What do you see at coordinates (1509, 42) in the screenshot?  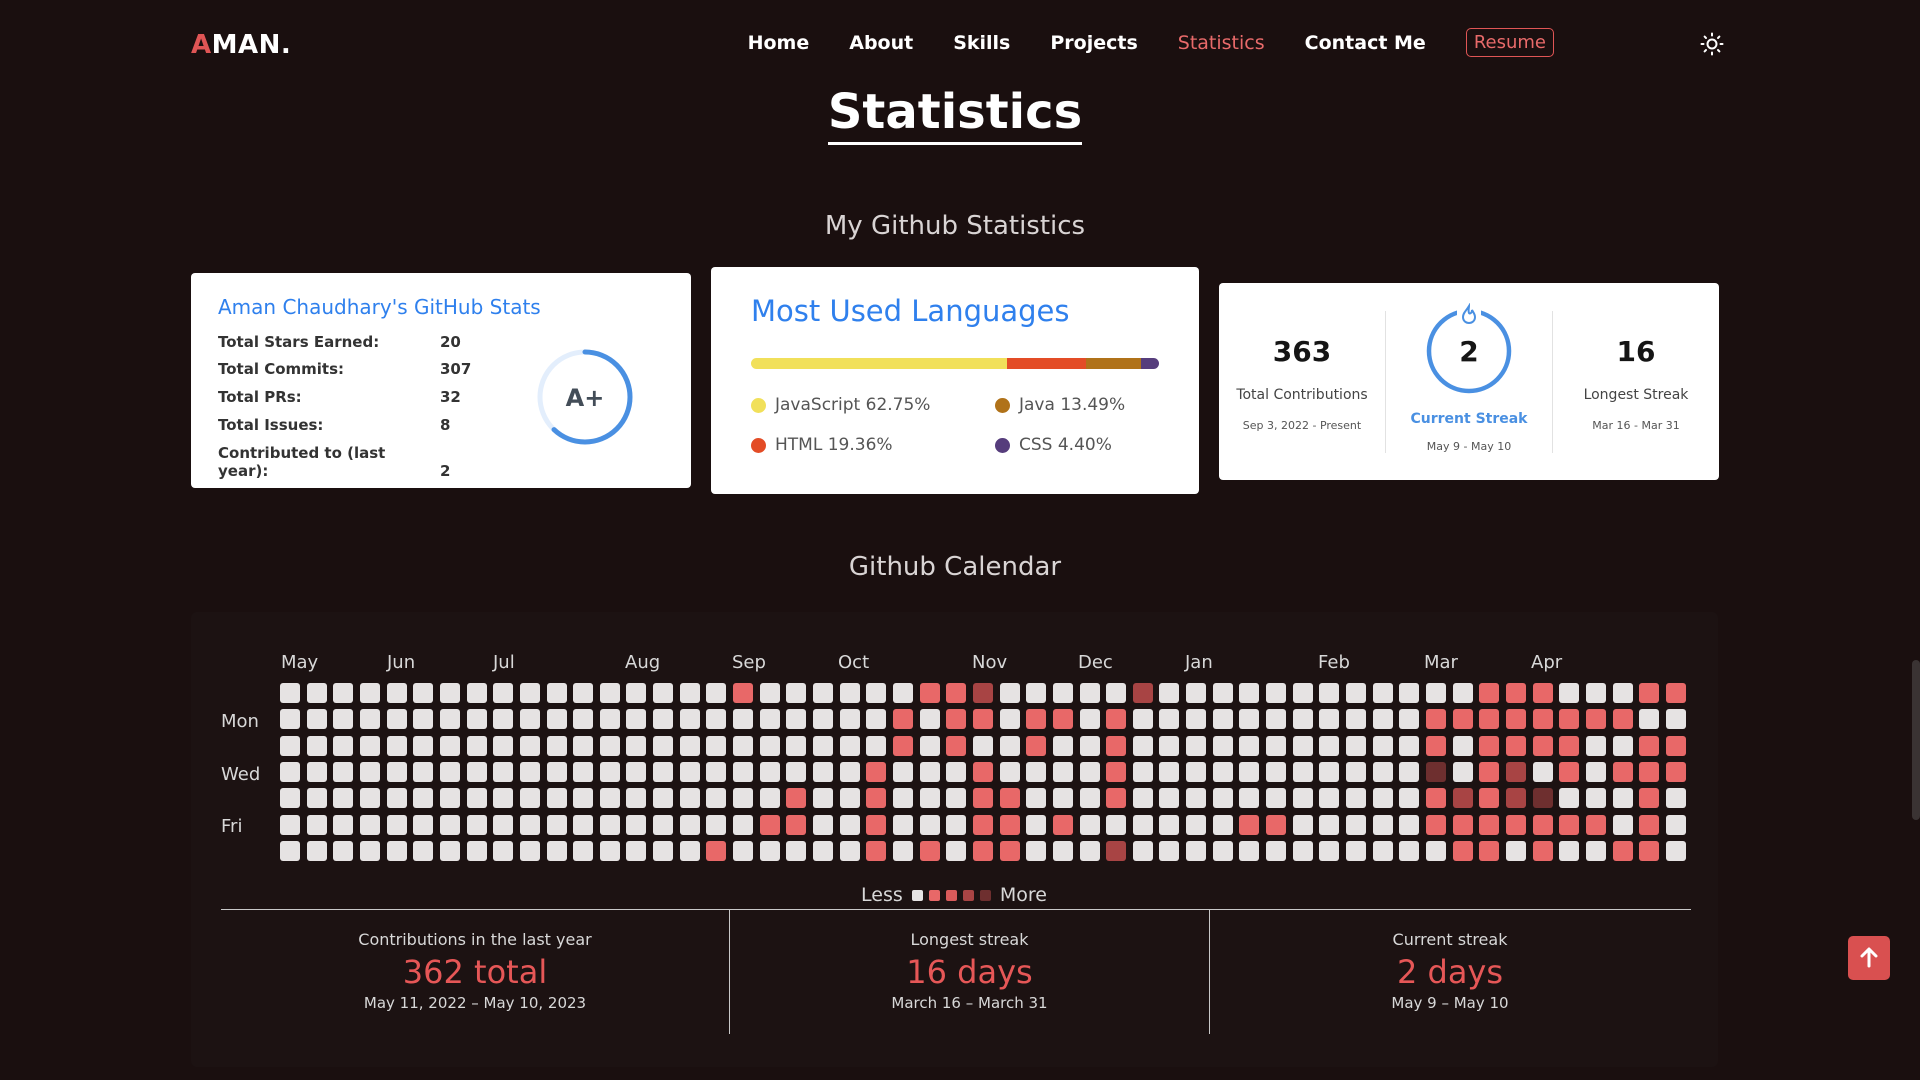 I see `resume-button: Resume` at bounding box center [1509, 42].